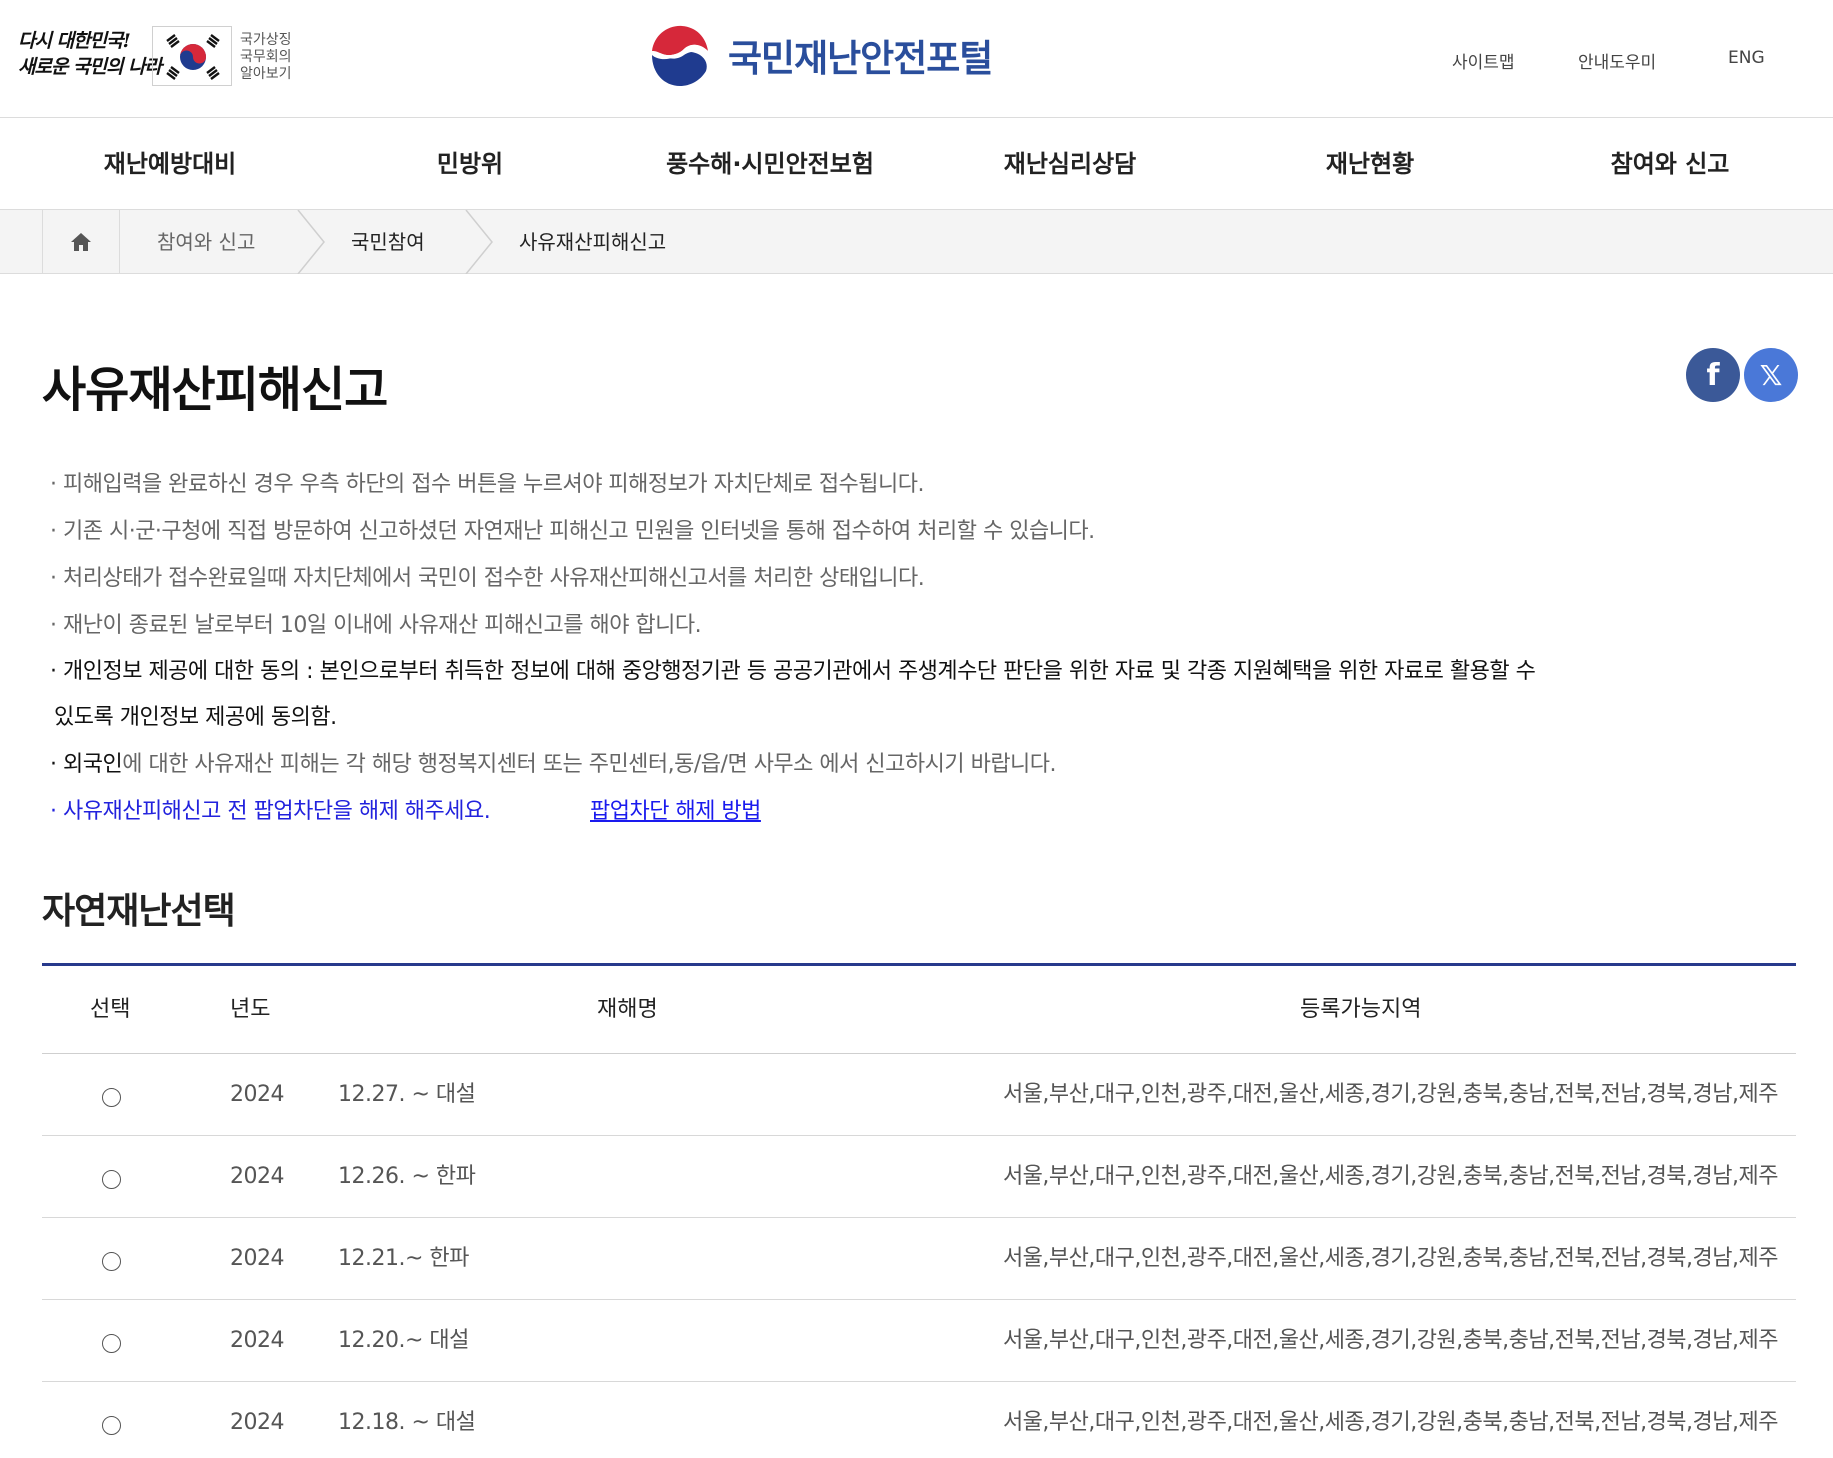  Describe the element at coordinates (407, 1176) in the screenshot. I see `cell-disaster-name: 12.26. ~ 한파` at that location.